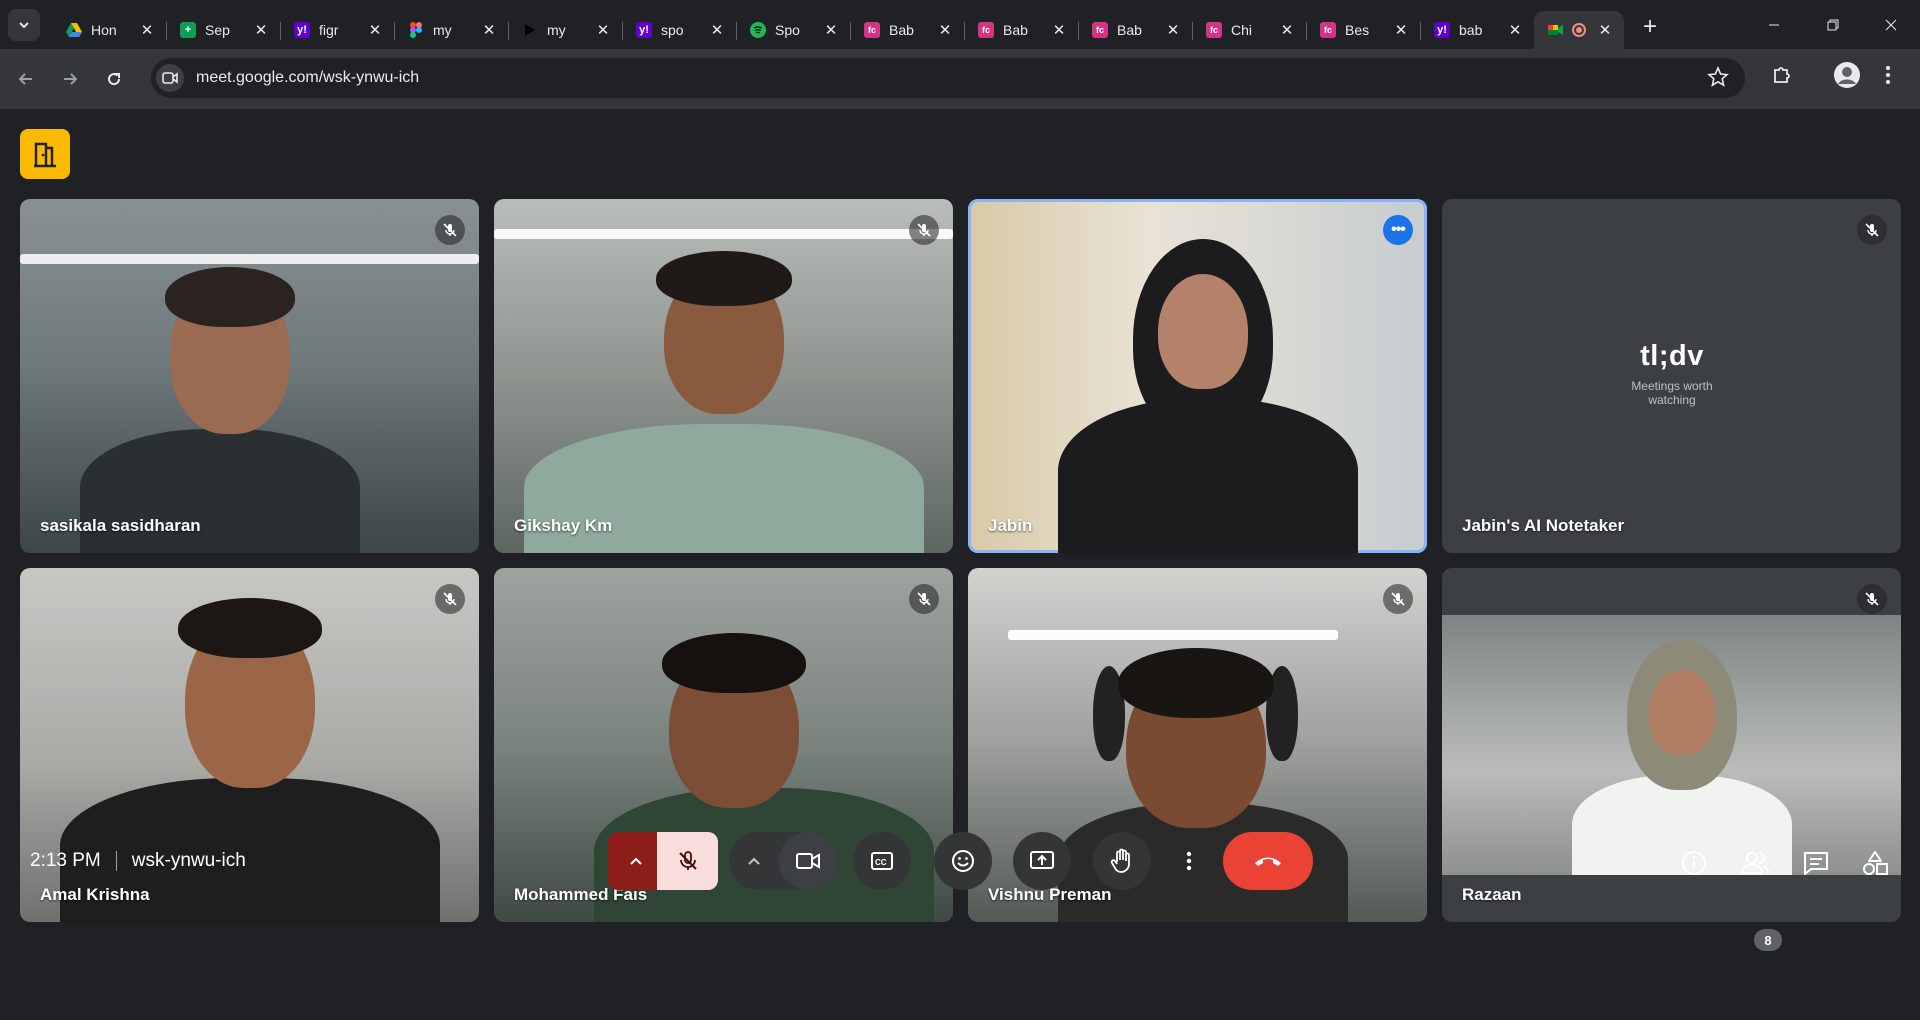 This screenshot has width=1920, height=1020. Describe the element at coordinates (249, 376) in the screenshot. I see `participant-tile: sasikala sasidharan` at that location.